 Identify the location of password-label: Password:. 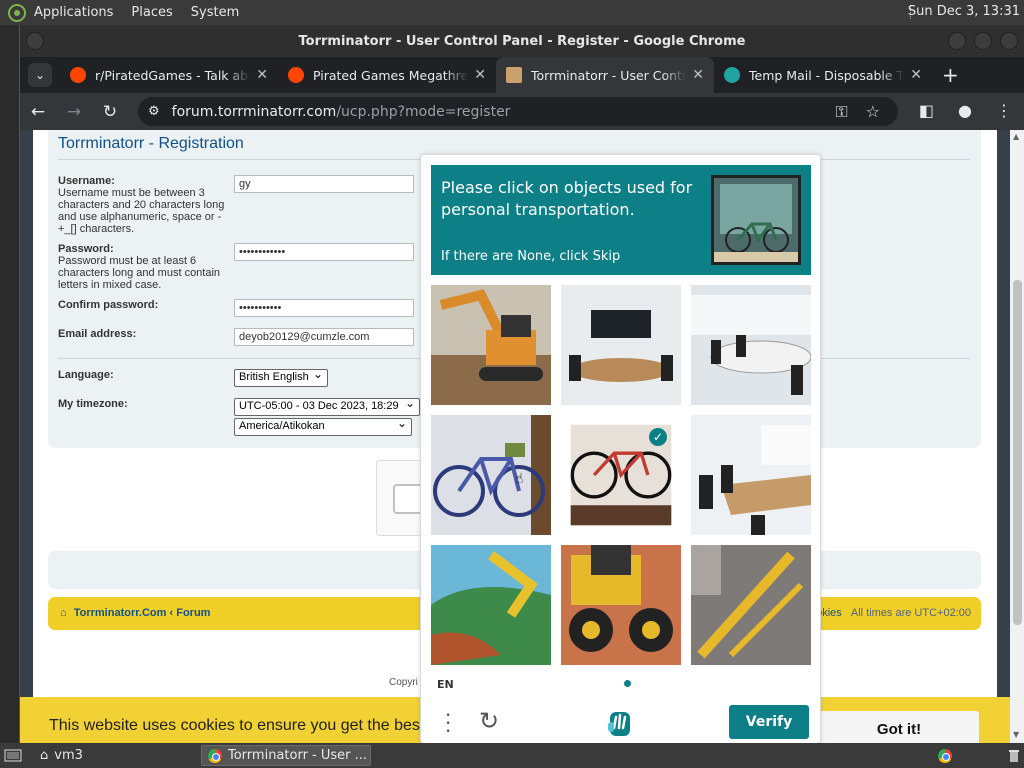
(86, 249).